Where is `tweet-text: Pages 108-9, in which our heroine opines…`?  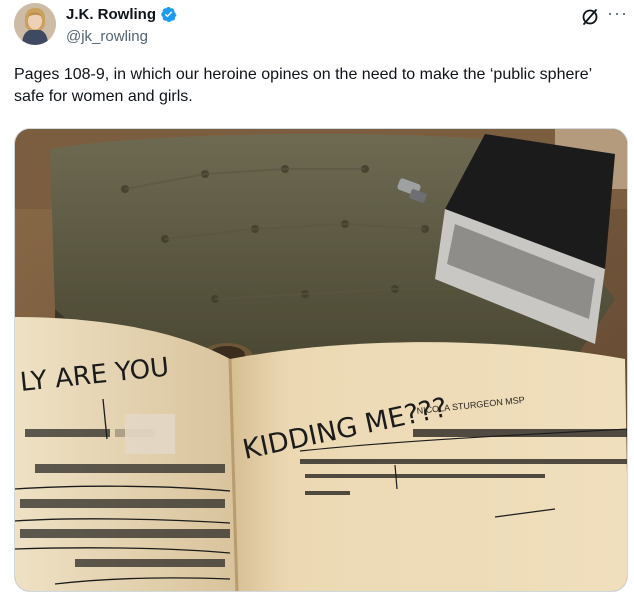
tweet-text: Pages 108-9, in which our heroine opines… is located at coordinates (303, 85).